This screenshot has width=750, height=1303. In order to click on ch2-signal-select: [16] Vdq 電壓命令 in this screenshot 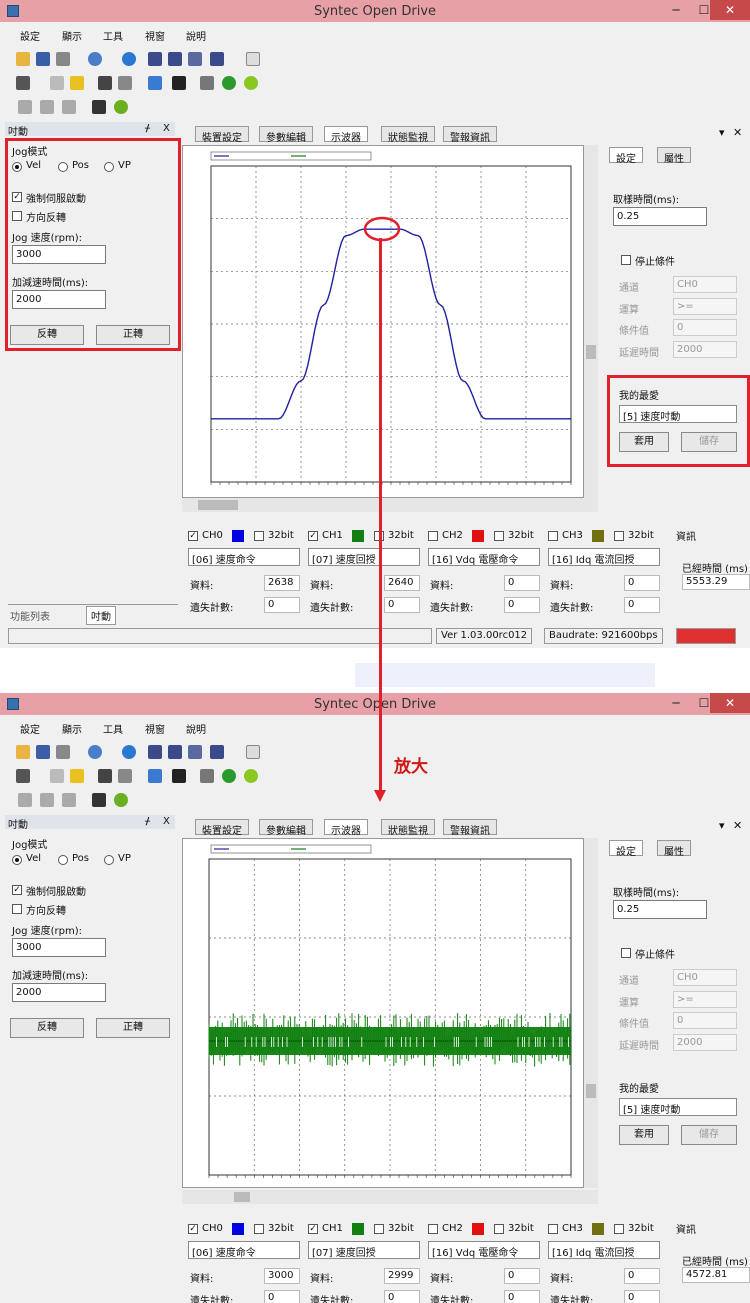, I will do `click(484, 557)`.